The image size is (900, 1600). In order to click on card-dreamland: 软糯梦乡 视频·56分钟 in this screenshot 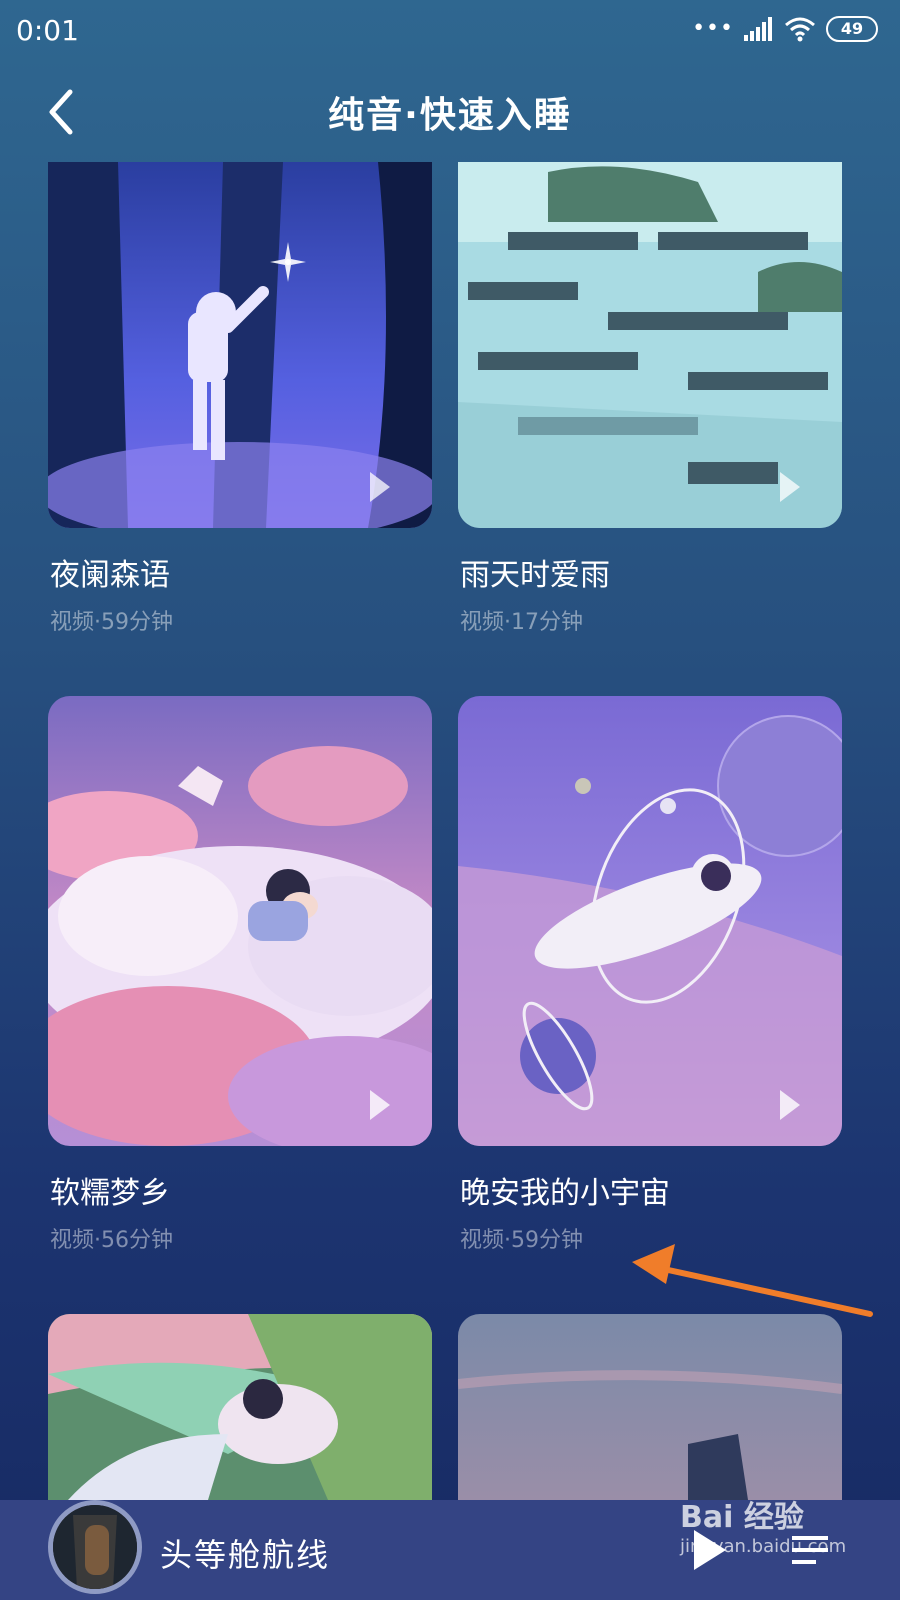, I will do `click(240, 974)`.